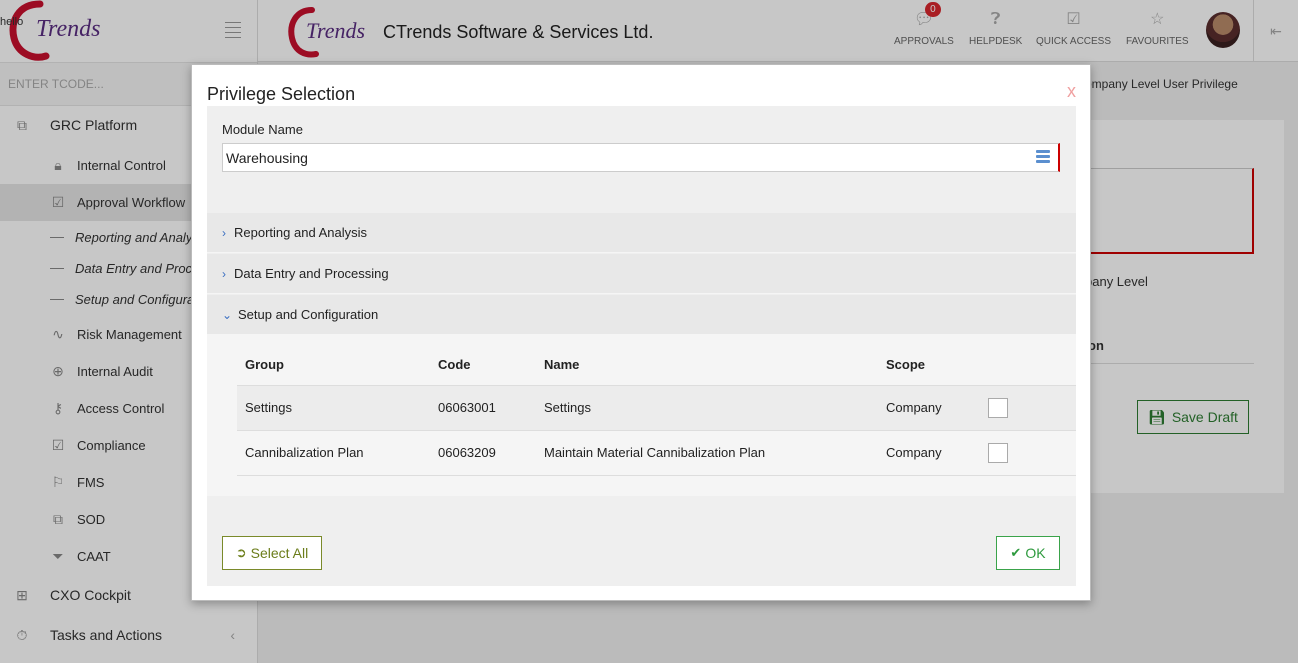 This screenshot has width=1298, height=663. I want to click on section-reporting-analysis: › Reporting and Analysis, so click(641, 233).